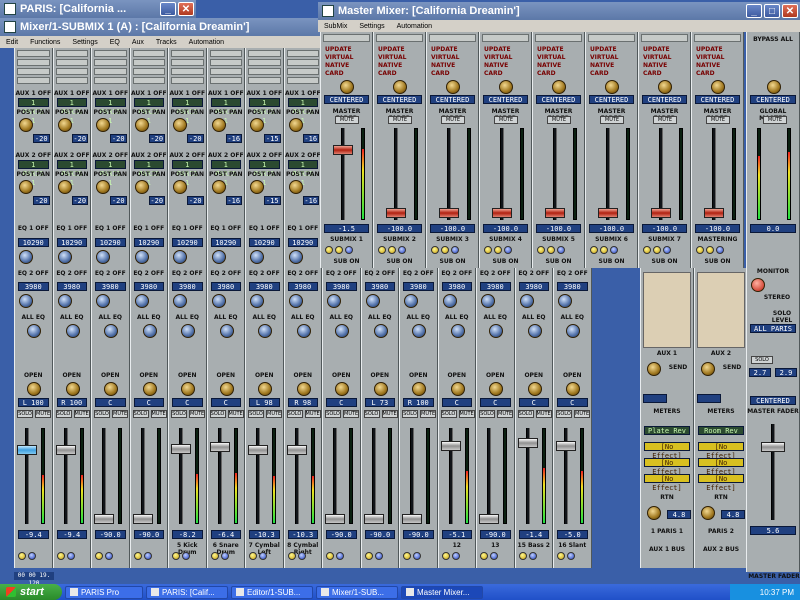 Image resolution: width=800 pixels, height=600 pixels. I want to click on menu-settings: Settings, so click(371, 26).